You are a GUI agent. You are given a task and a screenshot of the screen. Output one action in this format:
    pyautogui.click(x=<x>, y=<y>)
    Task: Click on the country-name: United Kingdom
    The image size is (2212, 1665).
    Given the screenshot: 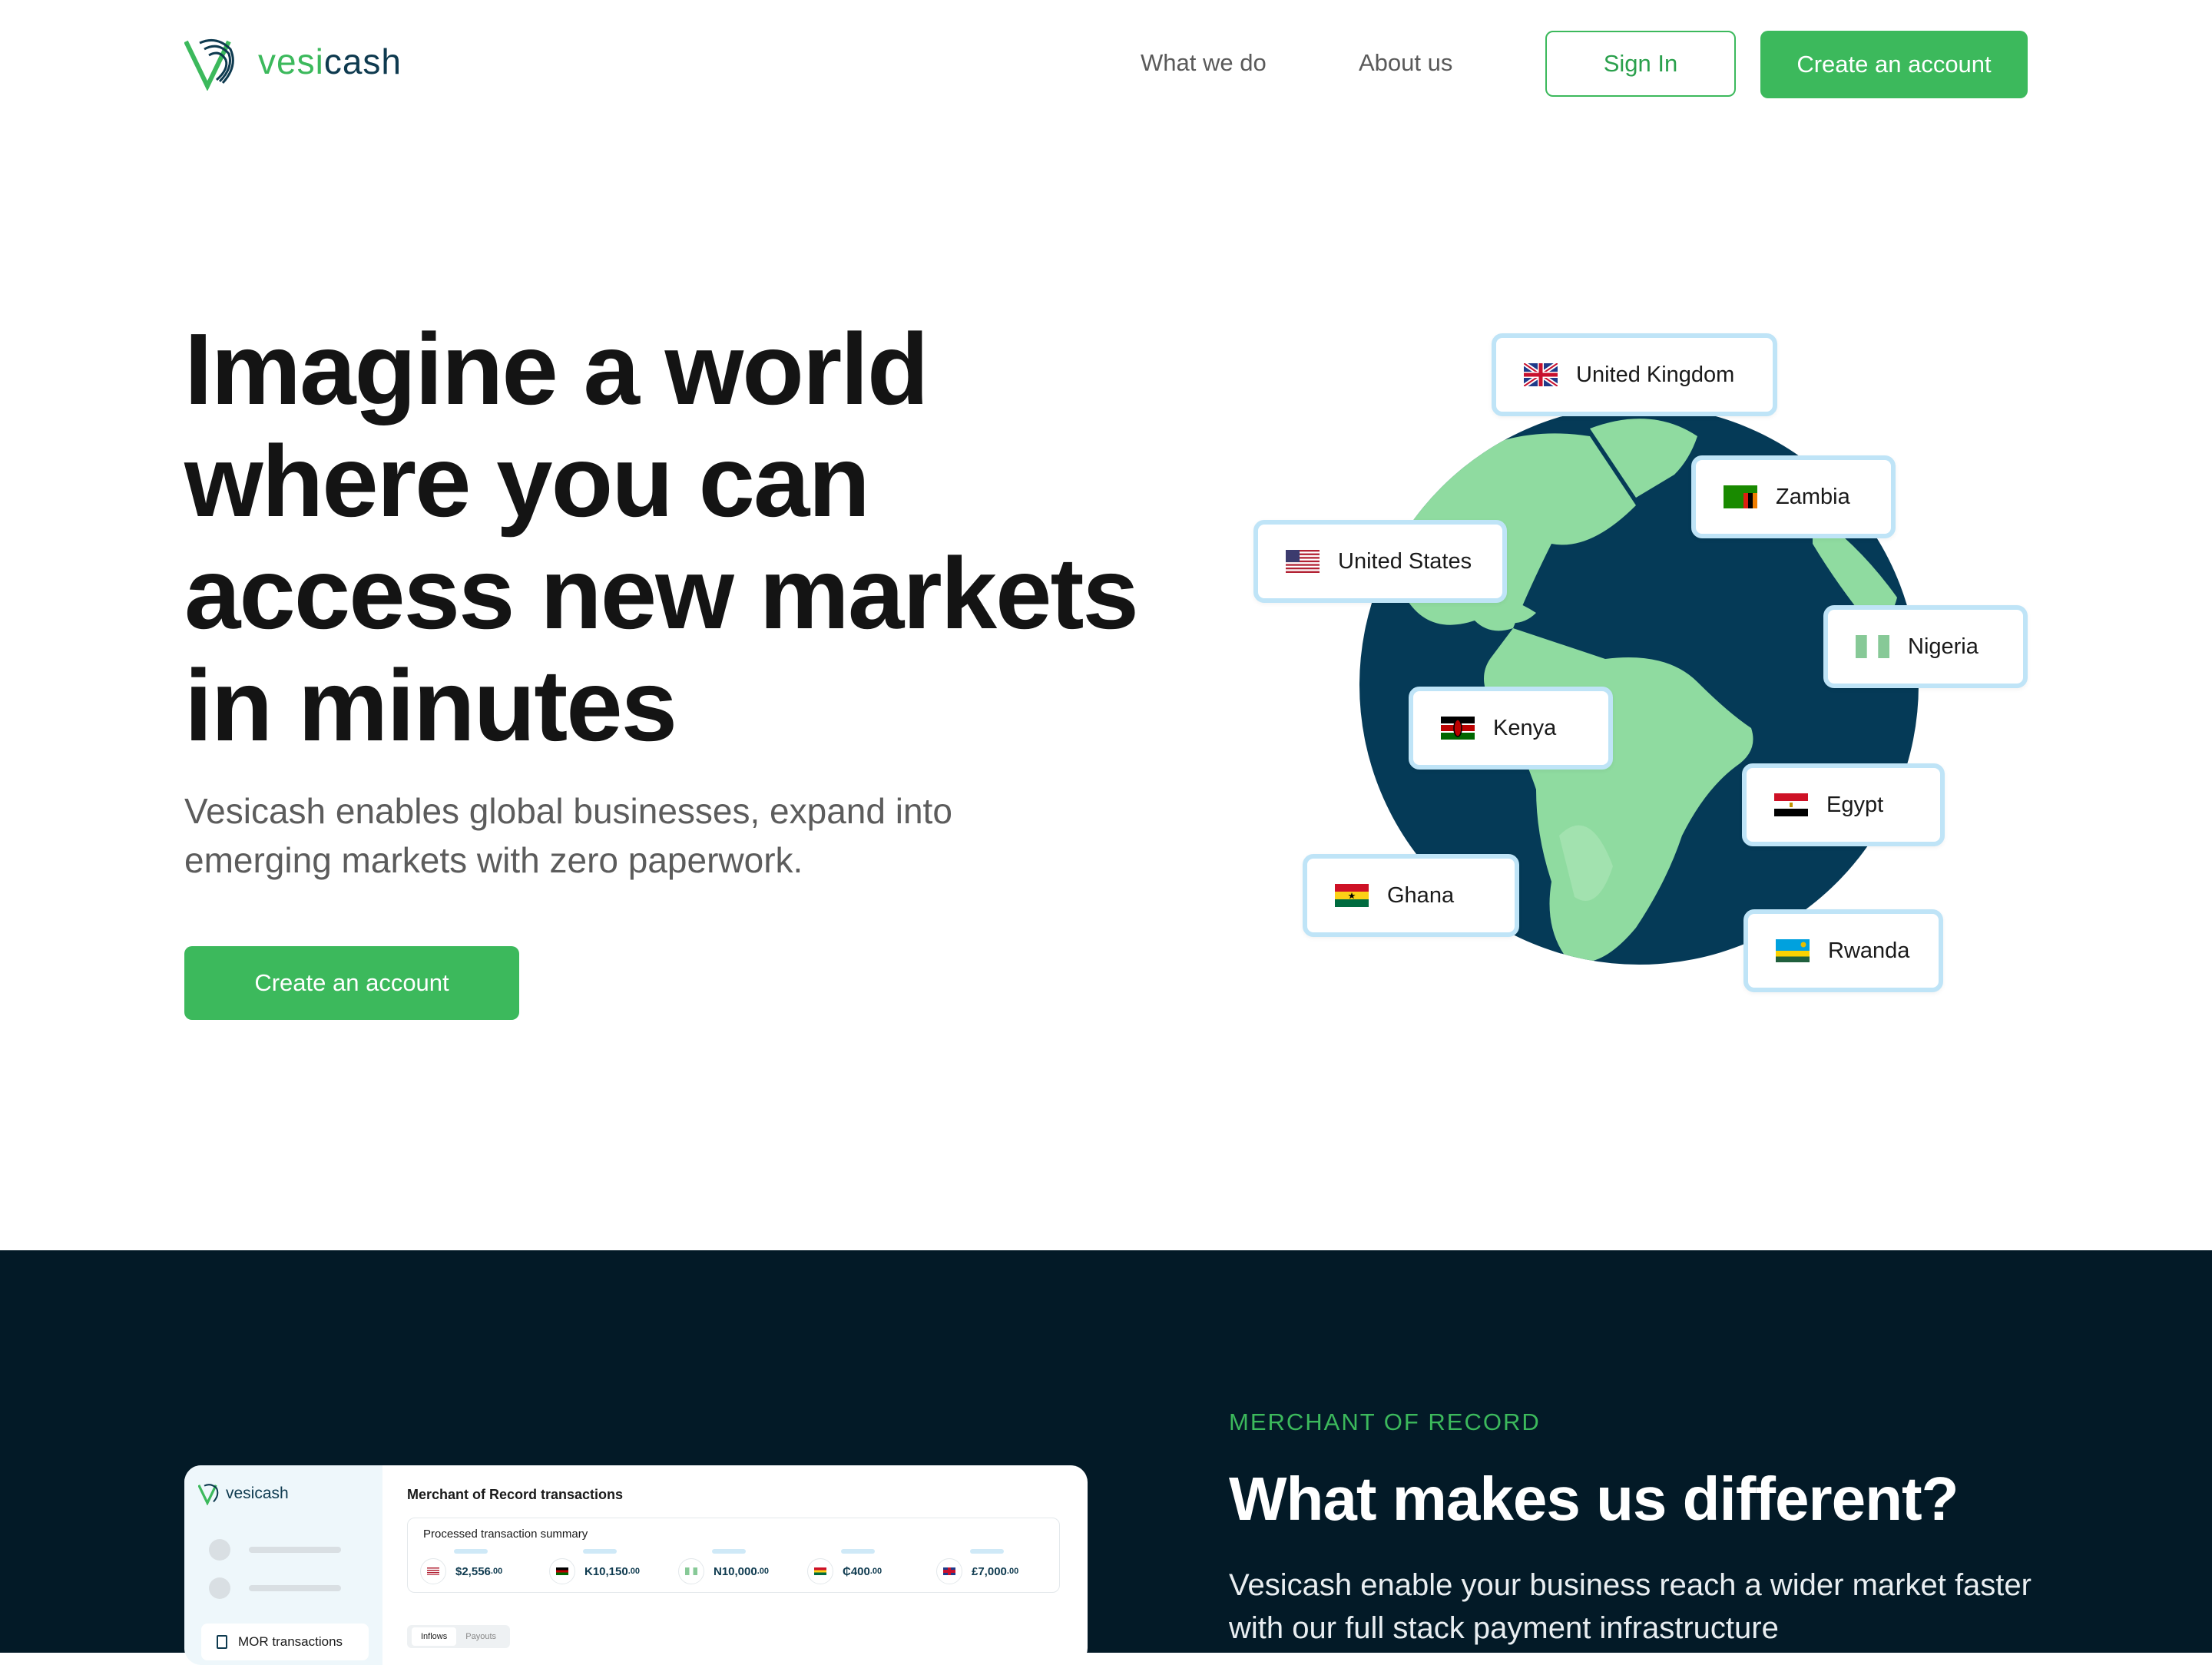 What is the action you would take?
    pyautogui.click(x=1656, y=375)
    